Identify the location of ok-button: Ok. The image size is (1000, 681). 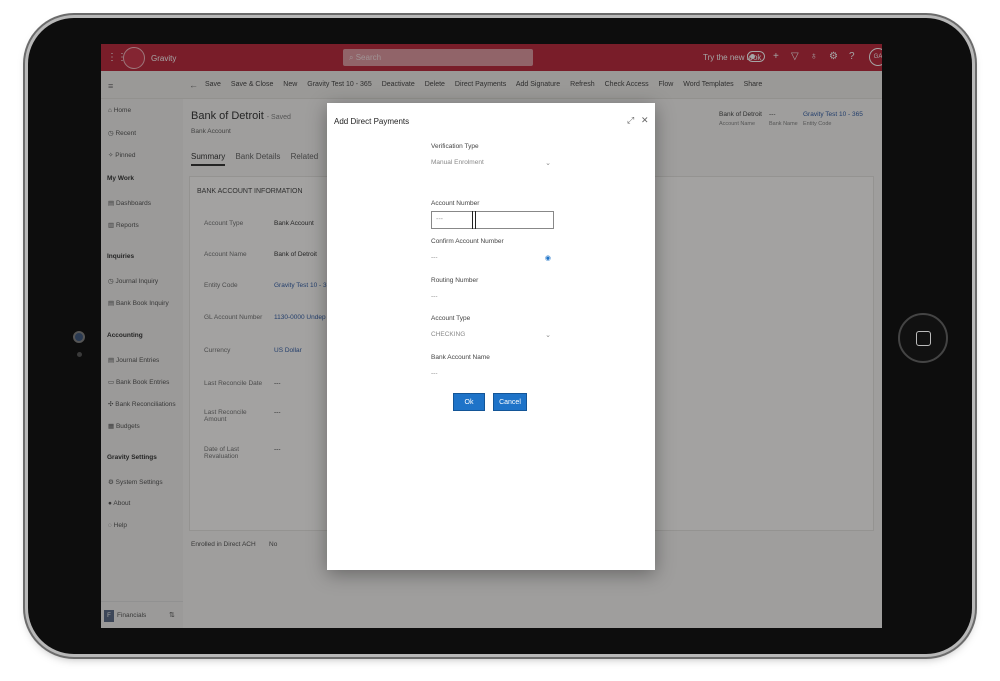
(469, 402).